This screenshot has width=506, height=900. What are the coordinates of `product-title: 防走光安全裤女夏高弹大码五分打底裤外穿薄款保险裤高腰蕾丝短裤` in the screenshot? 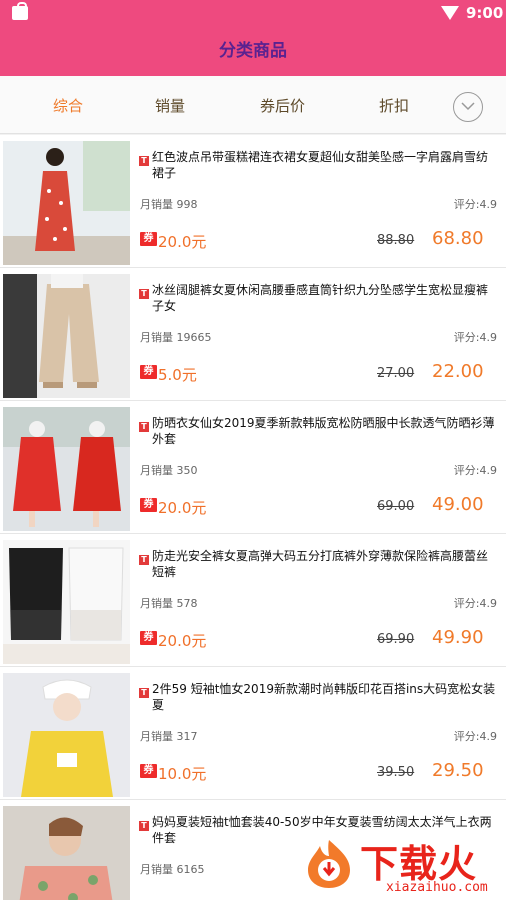 It's located at (325, 564).